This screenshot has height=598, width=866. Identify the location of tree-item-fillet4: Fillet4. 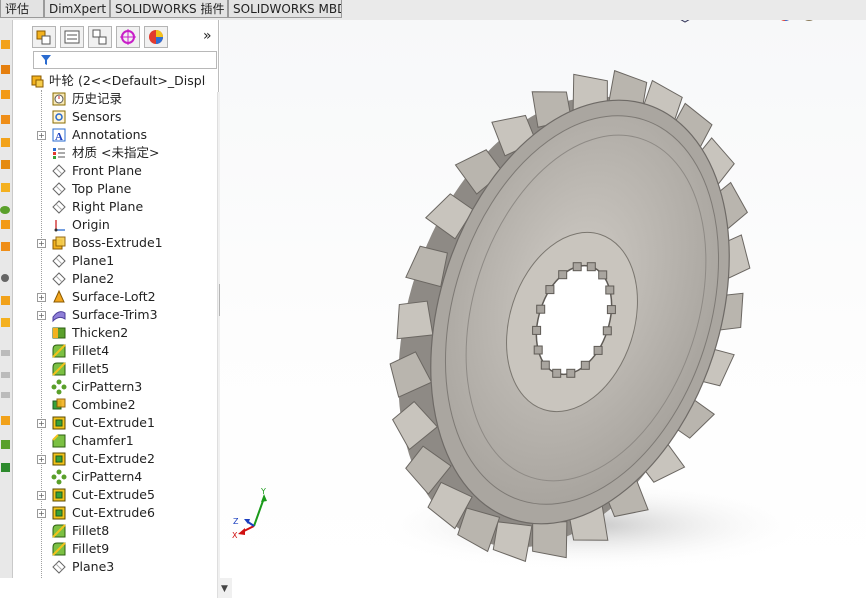
(109, 351).